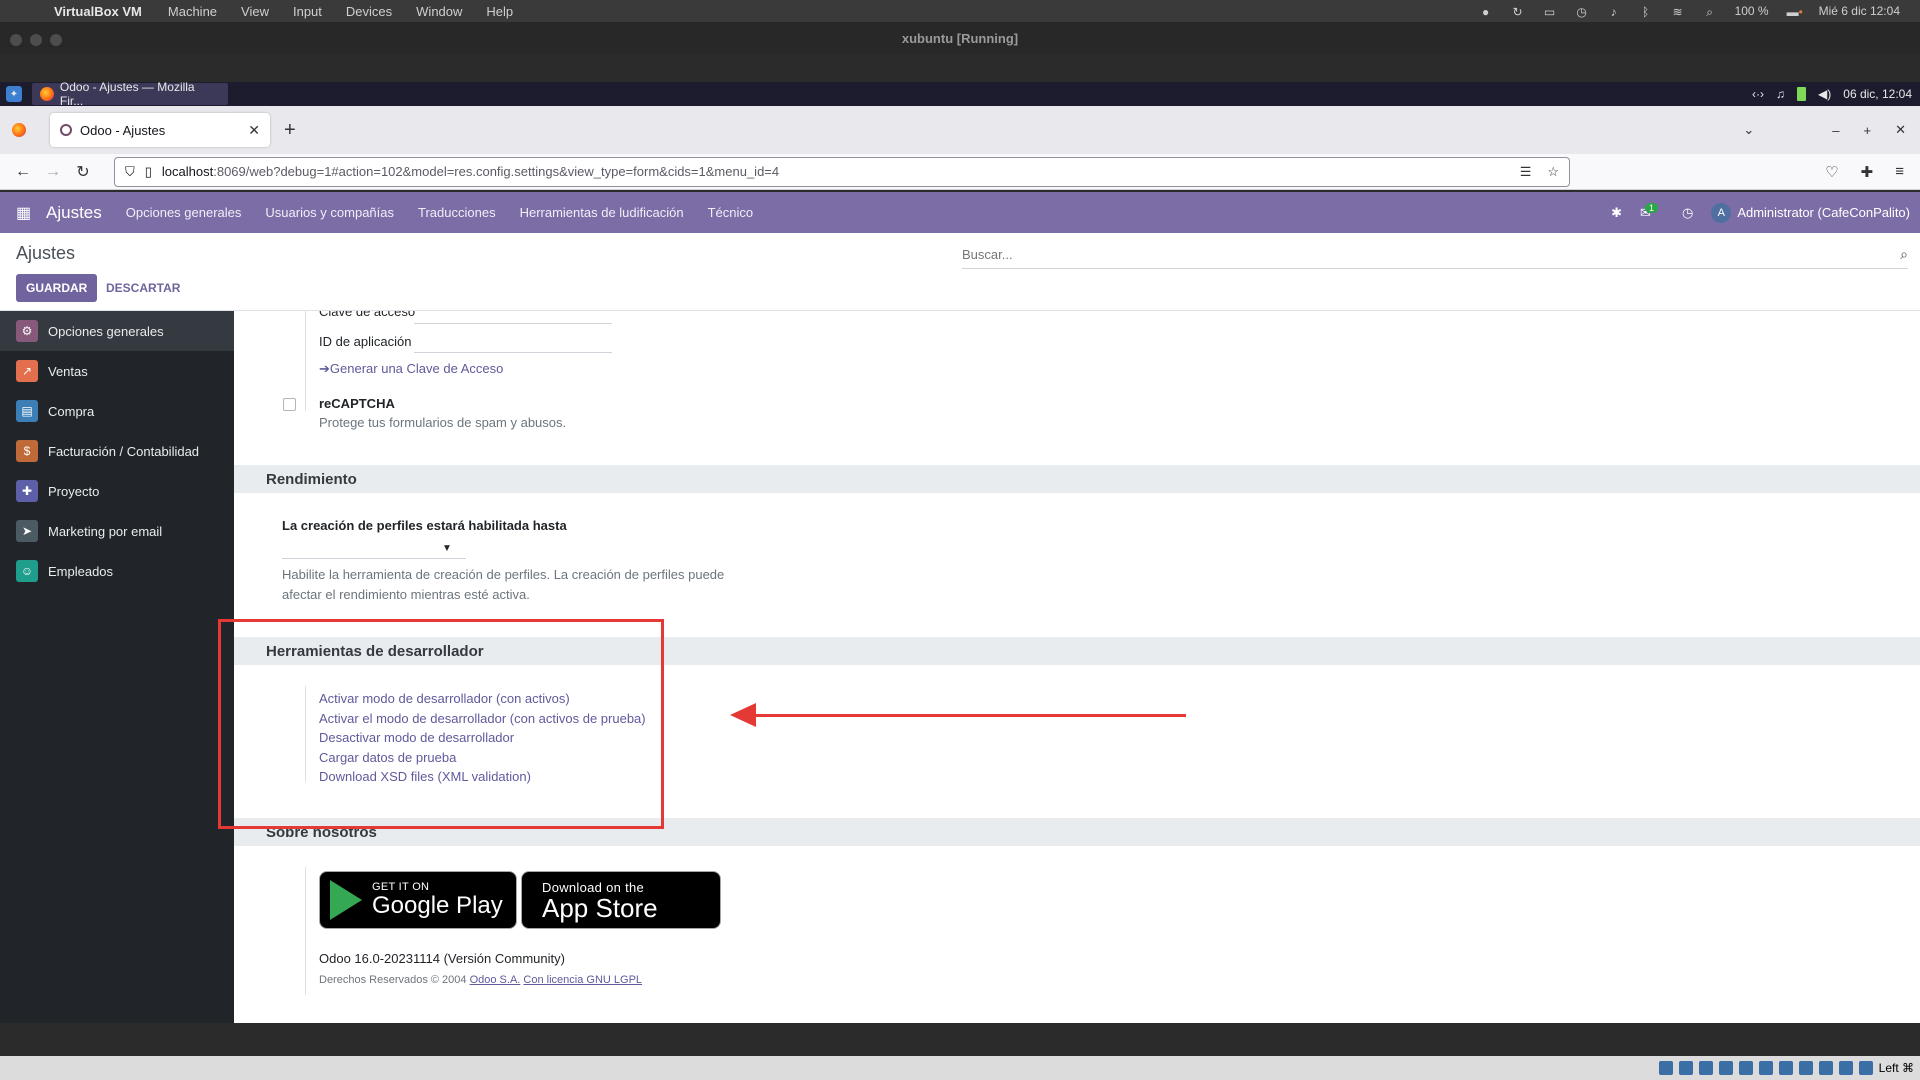  What do you see at coordinates (290, 130) in the screenshot?
I see `new-tab-button: +` at bounding box center [290, 130].